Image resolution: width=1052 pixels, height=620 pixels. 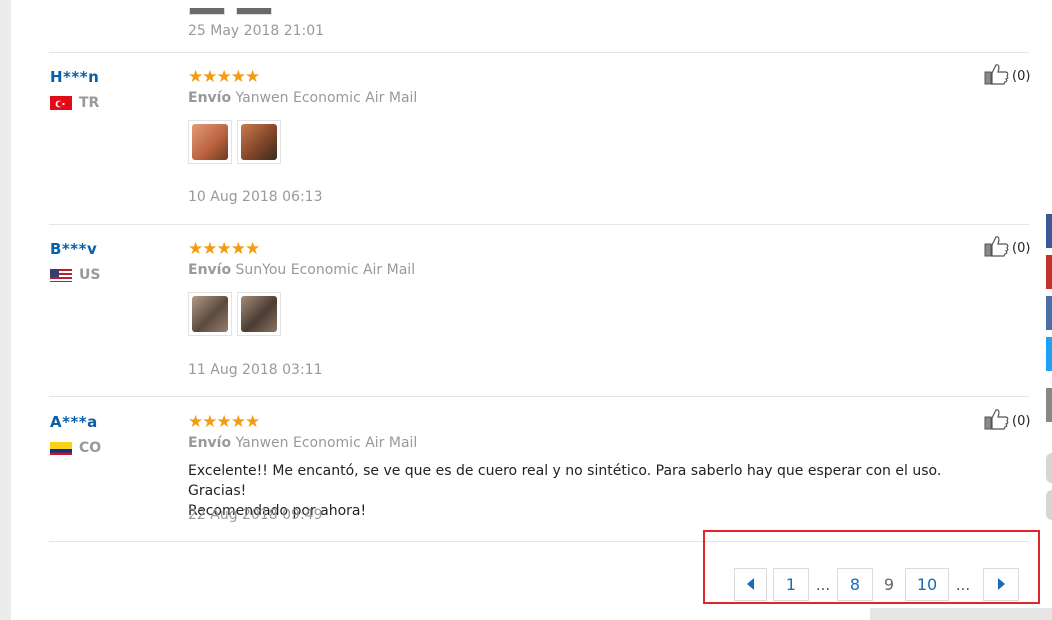 I want to click on prev-page-button, so click(x=750, y=584).